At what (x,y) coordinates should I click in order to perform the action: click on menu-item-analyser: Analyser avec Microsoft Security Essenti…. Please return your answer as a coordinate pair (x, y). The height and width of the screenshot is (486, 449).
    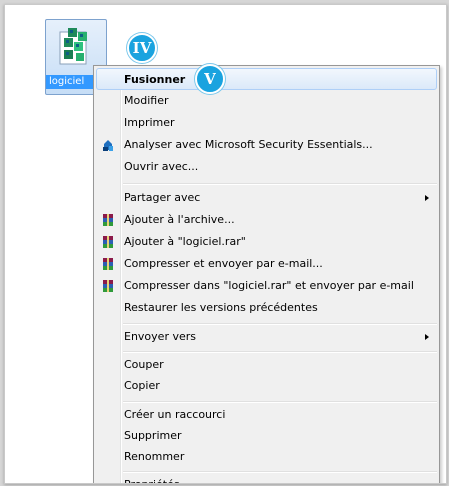
    Looking at the image, I should click on (266, 145).